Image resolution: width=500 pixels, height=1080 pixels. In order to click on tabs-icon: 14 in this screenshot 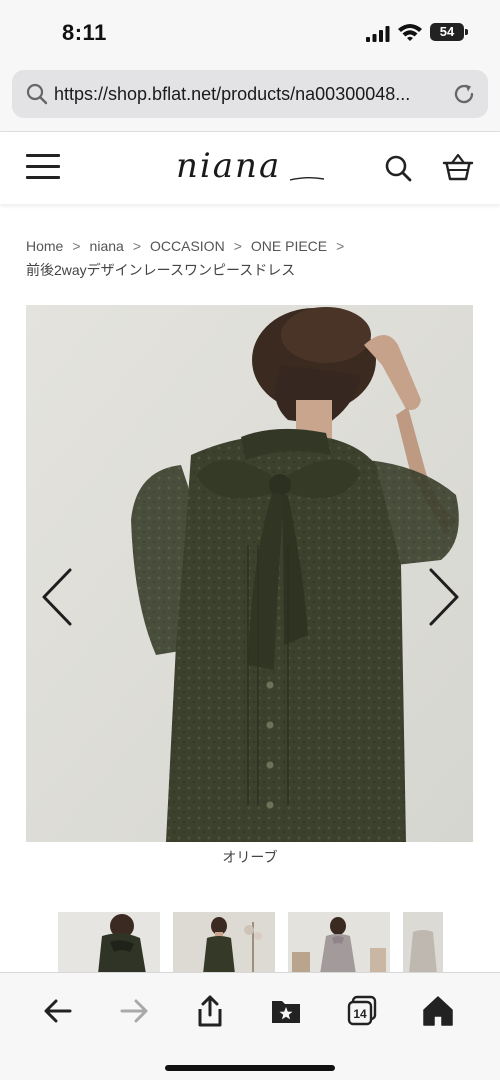, I will do `click(362, 1011)`.